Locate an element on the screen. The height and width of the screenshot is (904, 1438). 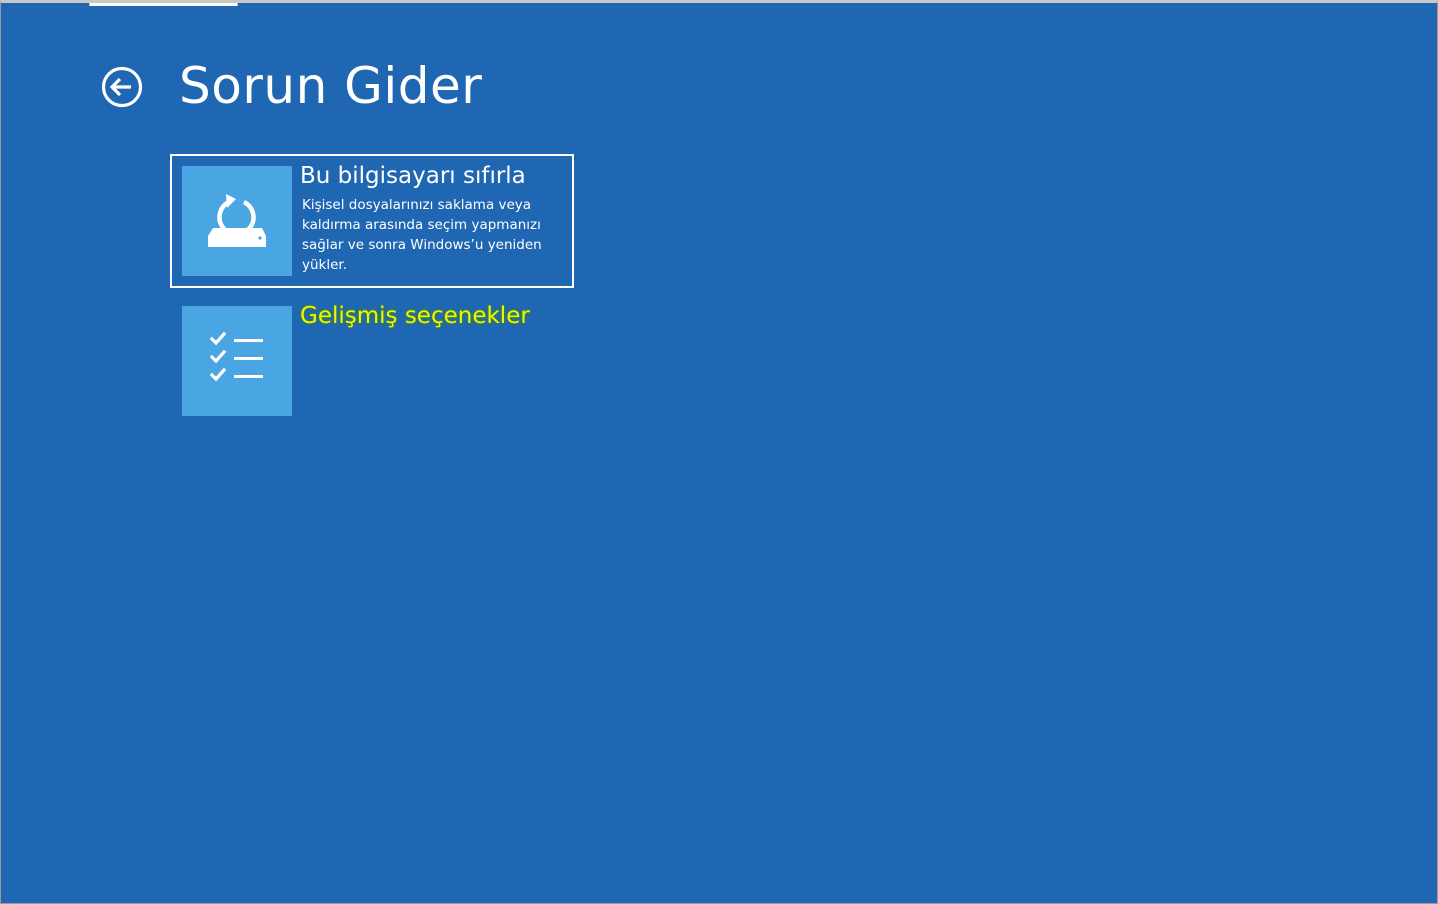
checklist-icon is located at coordinates (236, 356).